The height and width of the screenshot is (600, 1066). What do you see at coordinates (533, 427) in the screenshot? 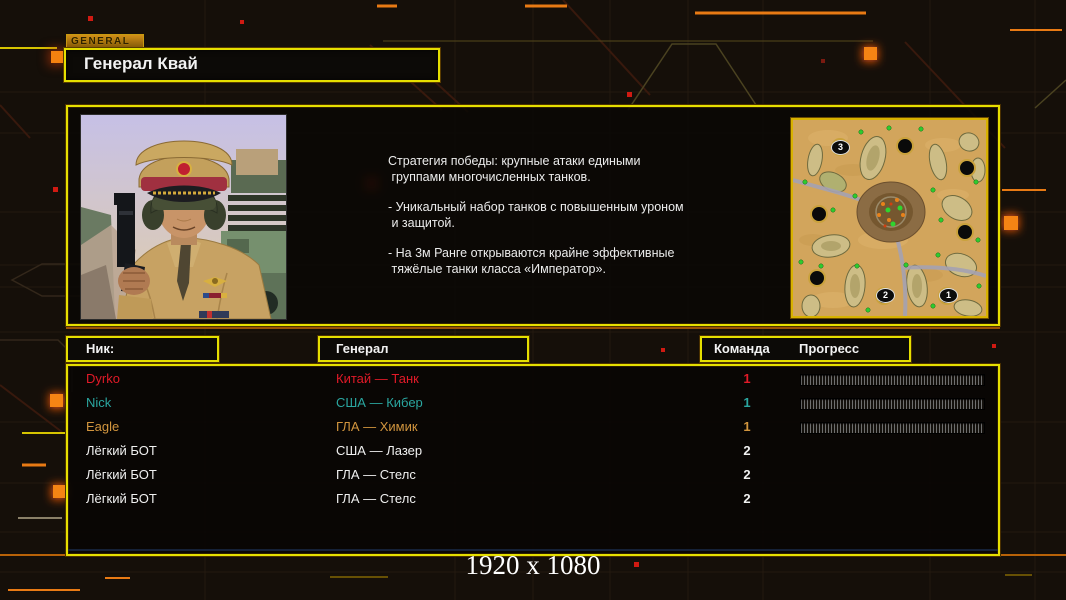
I see `table-row: Eagle ГЛА — Химик 1` at bounding box center [533, 427].